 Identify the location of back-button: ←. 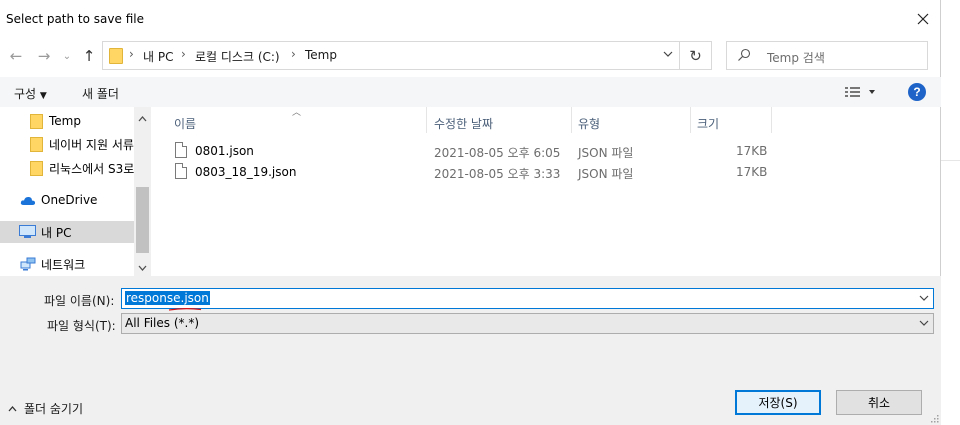
(16, 56).